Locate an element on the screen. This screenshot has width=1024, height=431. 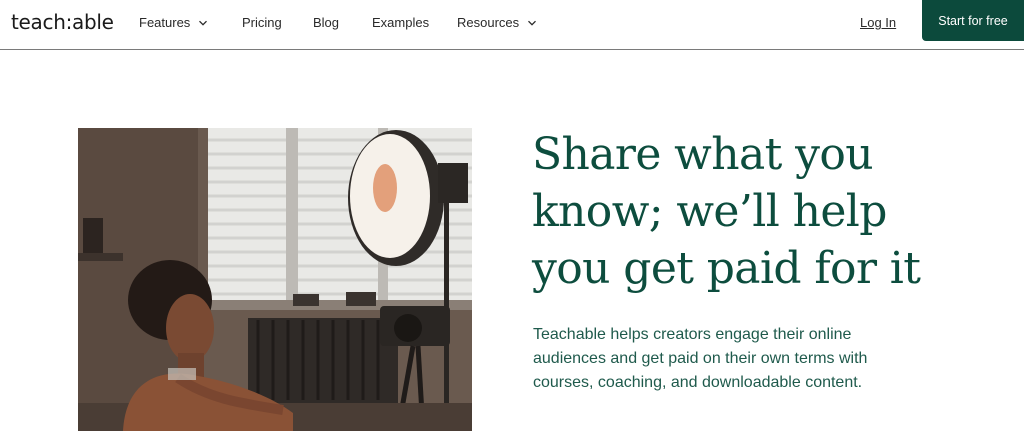
nav-resources-label: Resources is located at coordinates (488, 22).